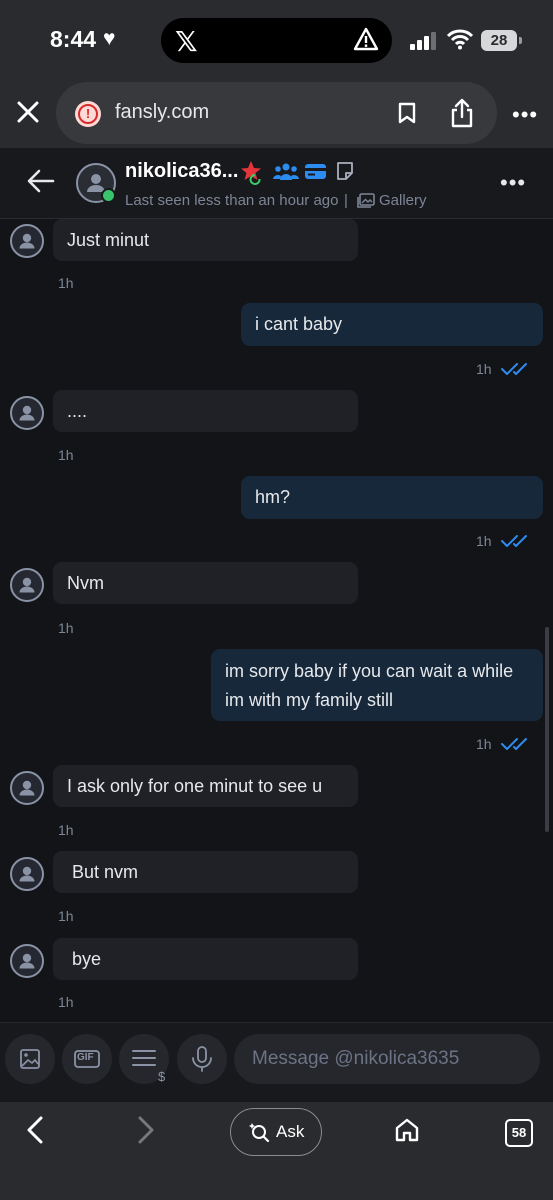 This screenshot has height=1200, width=553. I want to click on microphone-icon, so click(202, 1059).